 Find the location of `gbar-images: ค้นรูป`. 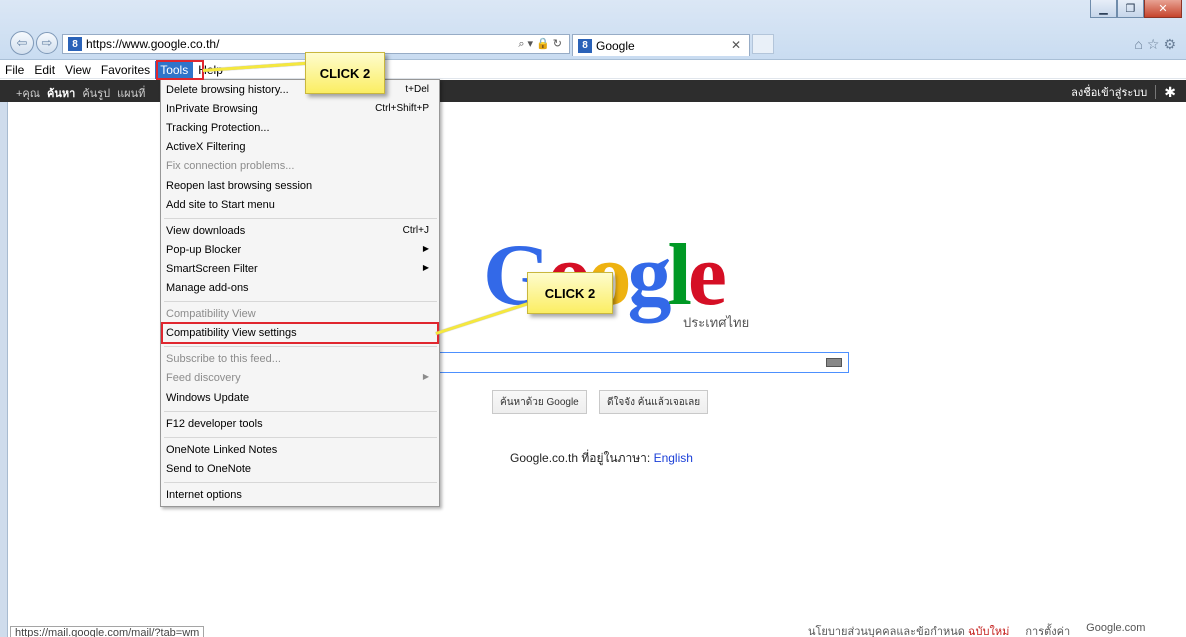

gbar-images: ค้นรูป is located at coordinates (96, 93).